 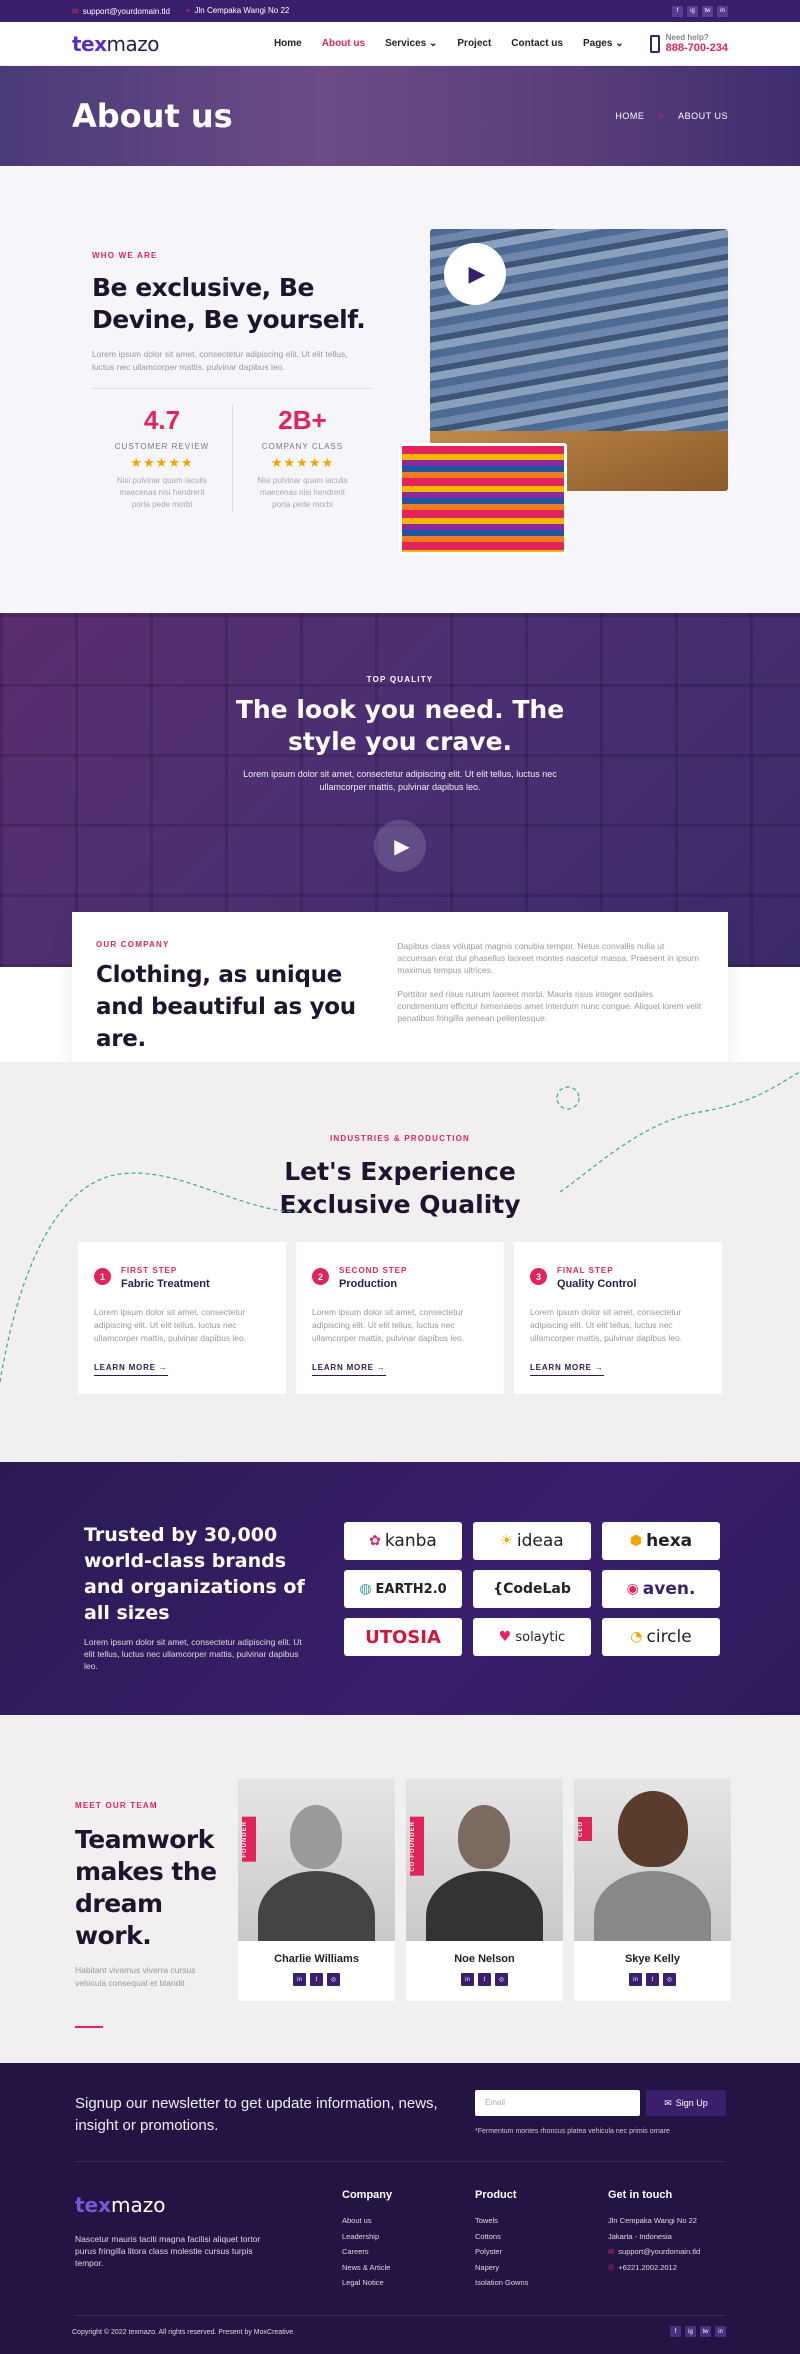 What do you see at coordinates (474, 43) in the screenshot?
I see `nav-project: Project` at bounding box center [474, 43].